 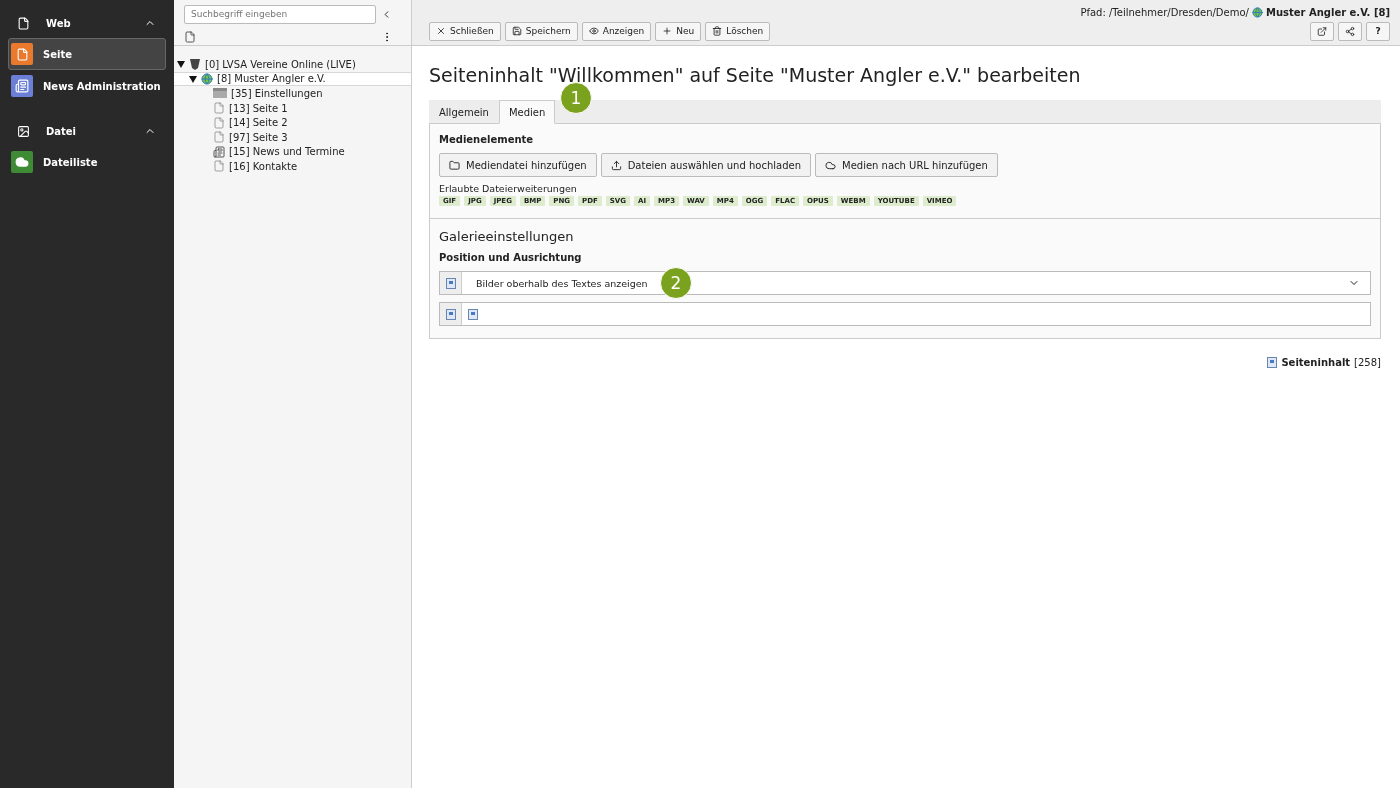 I want to click on upload-icon, so click(x=616, y=165).